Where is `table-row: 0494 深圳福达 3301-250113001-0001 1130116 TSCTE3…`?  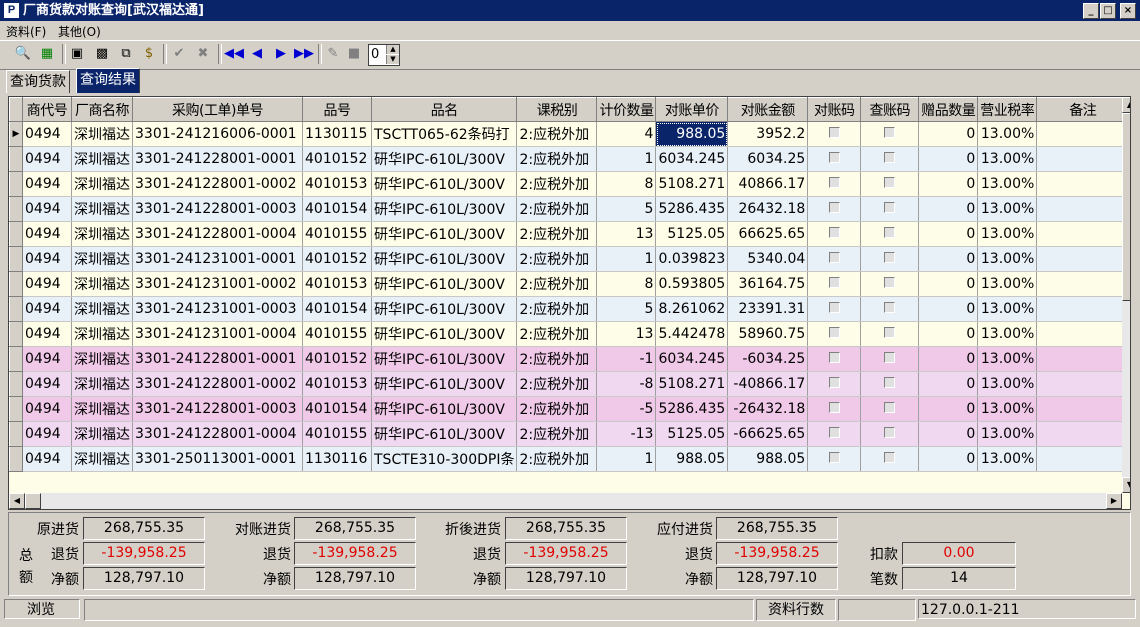
table-row: 0494 深圳福达 3301-250113001-0001 1130116 TSCTE3… is located at coordinates (569, 459).